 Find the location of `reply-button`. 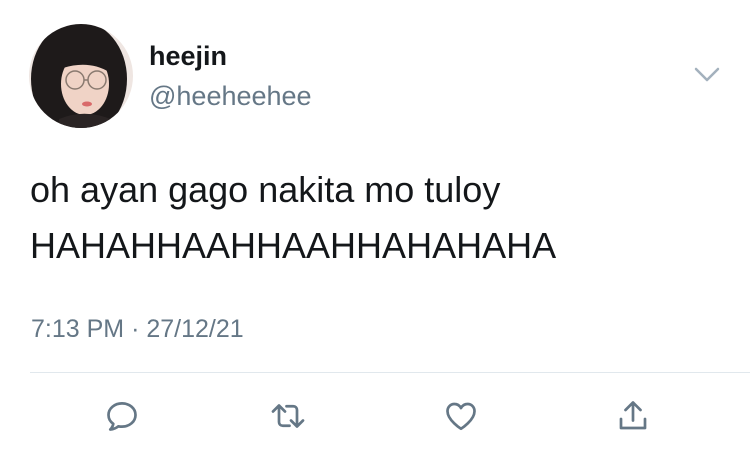

reply-button is located at coordinates (122, 416).